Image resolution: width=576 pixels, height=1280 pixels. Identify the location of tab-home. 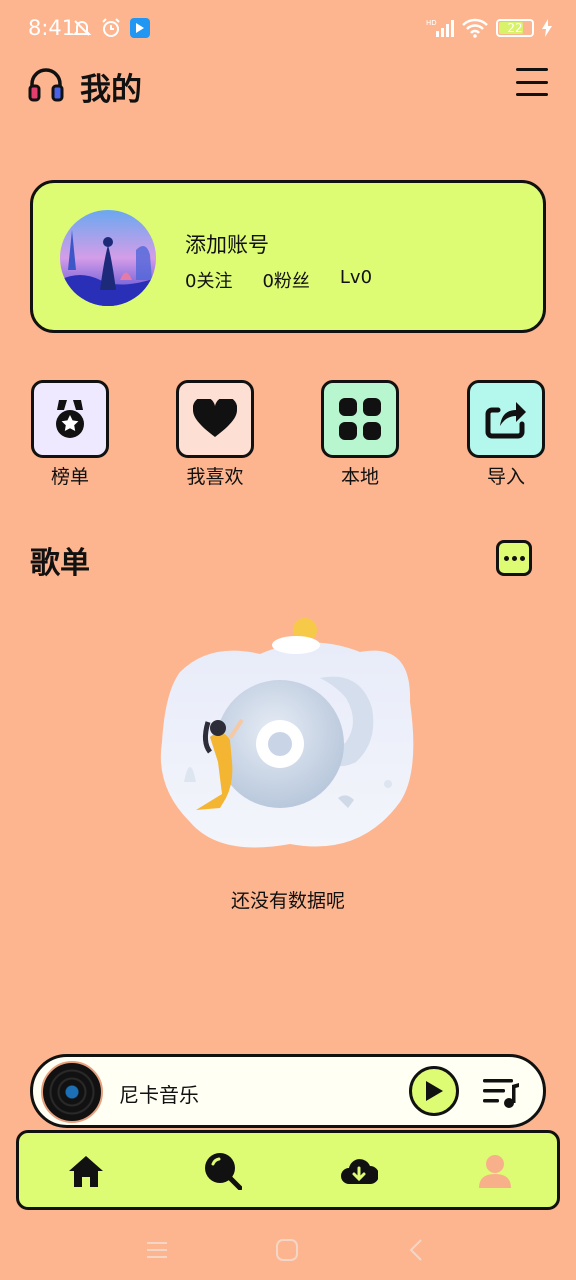
(86, 1171).